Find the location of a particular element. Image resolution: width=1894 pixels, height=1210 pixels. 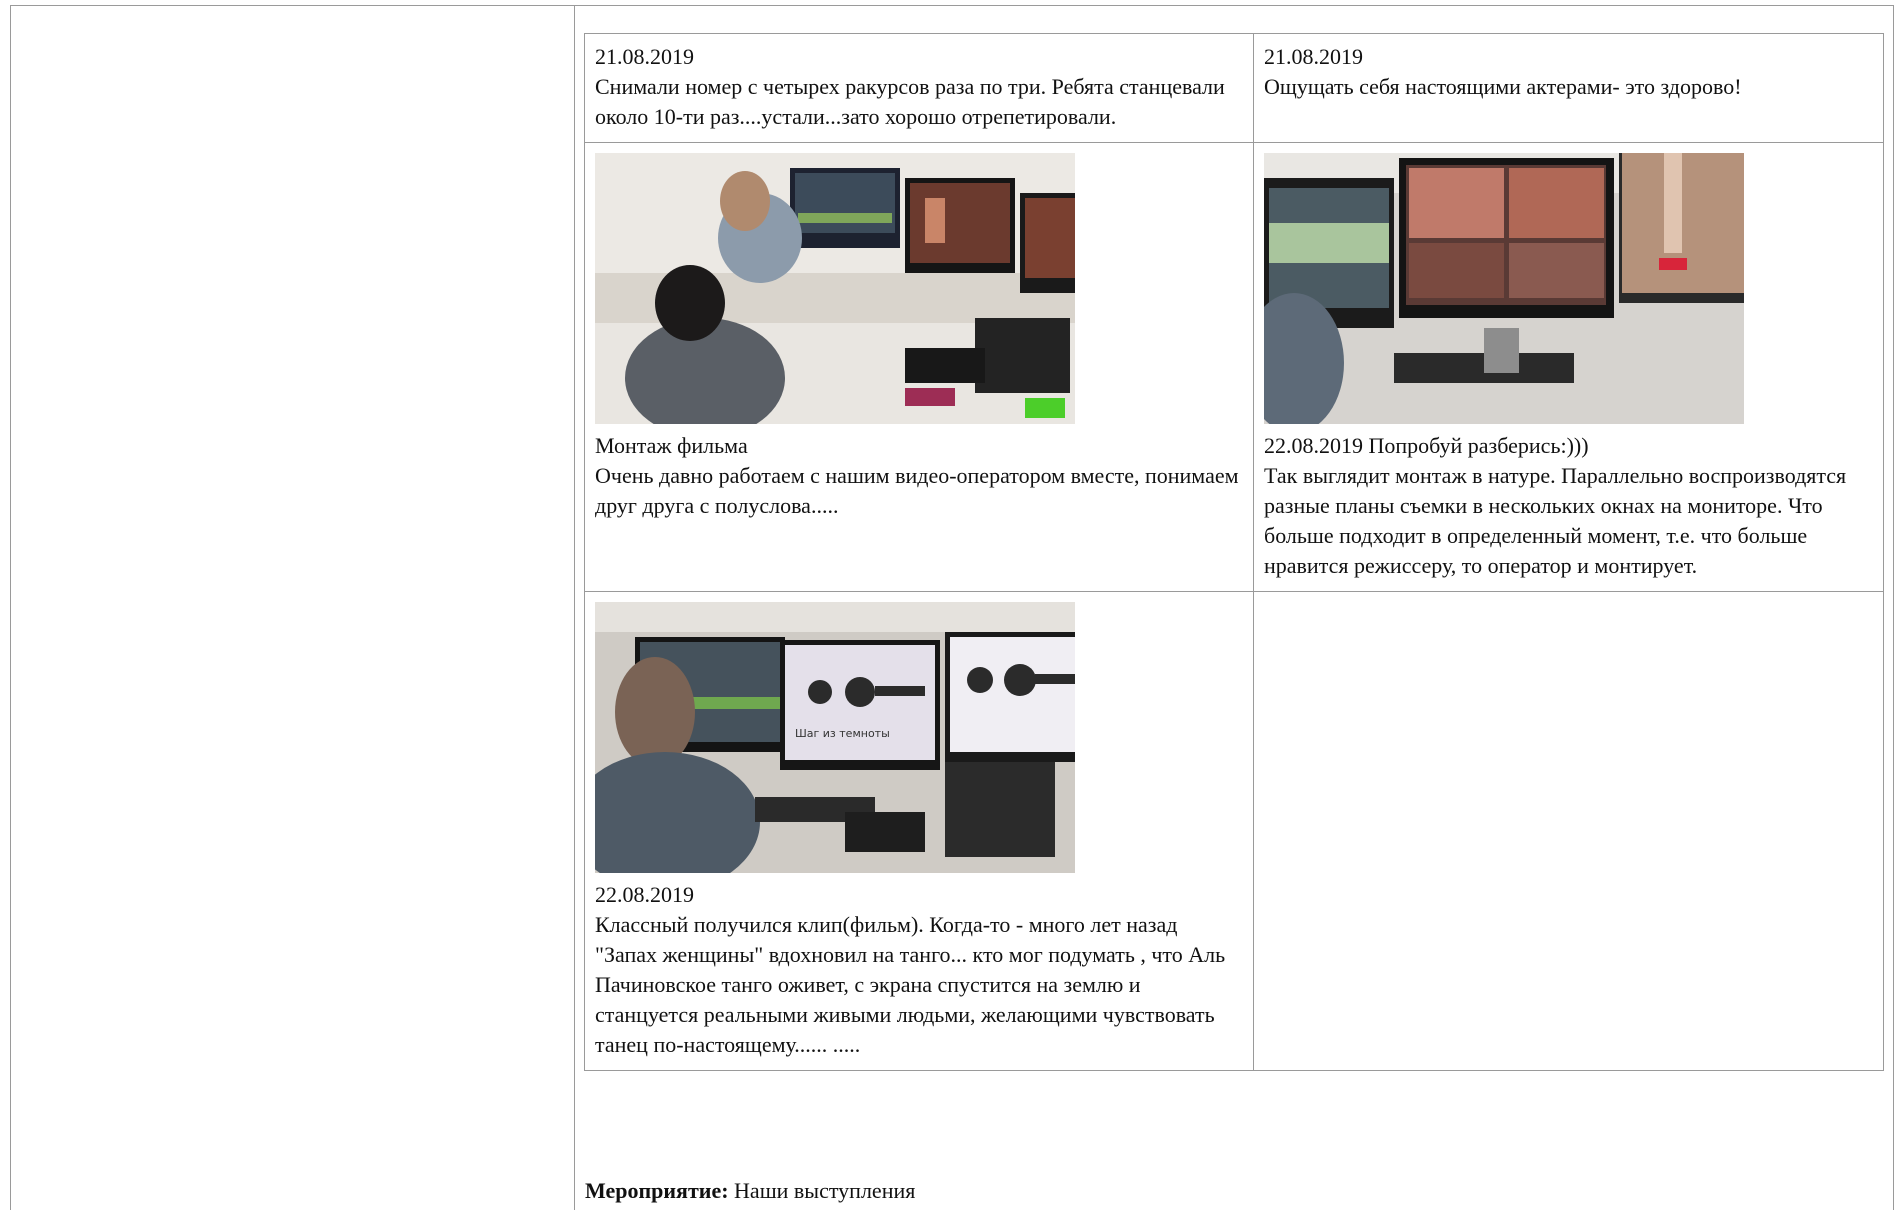

event-line: Мероприятие: Наши выступления is located at coordinates (750, 1191).